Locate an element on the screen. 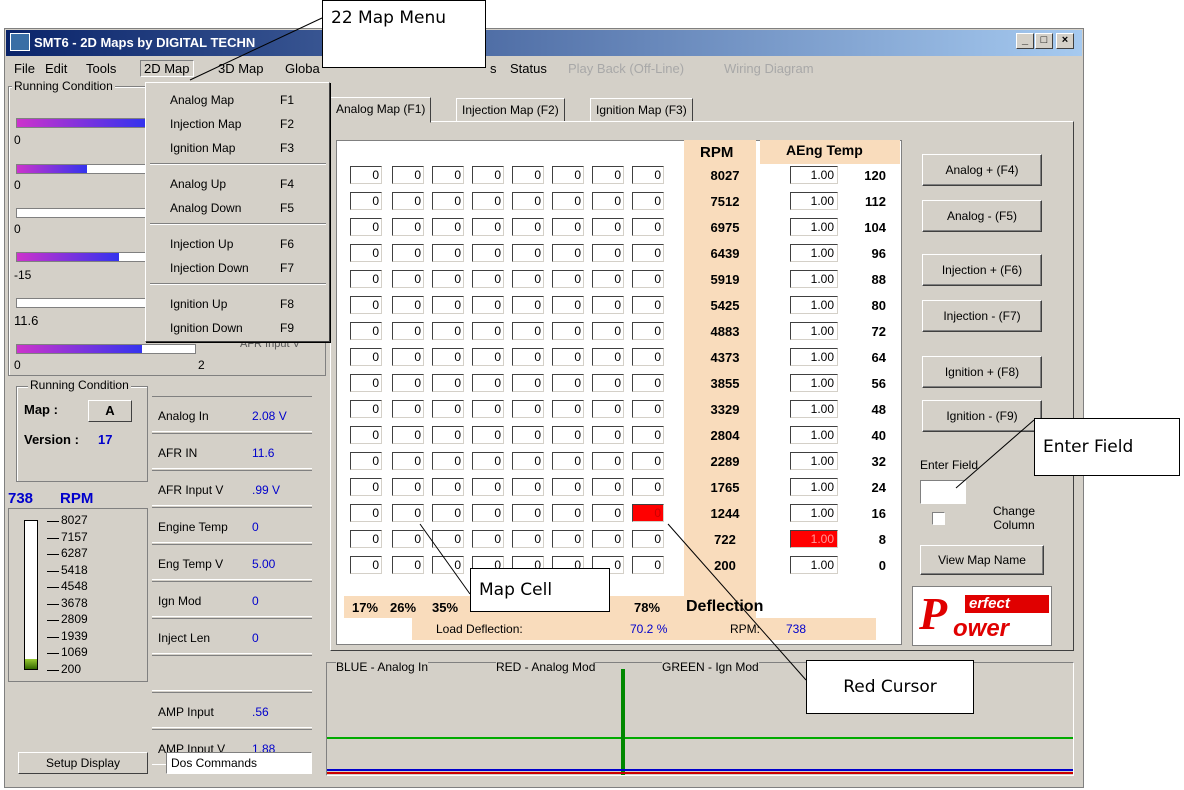 This screenshot has width=1184, height=790. callout-red-cursor: Red Cursor is located at coordinates (890, 687).